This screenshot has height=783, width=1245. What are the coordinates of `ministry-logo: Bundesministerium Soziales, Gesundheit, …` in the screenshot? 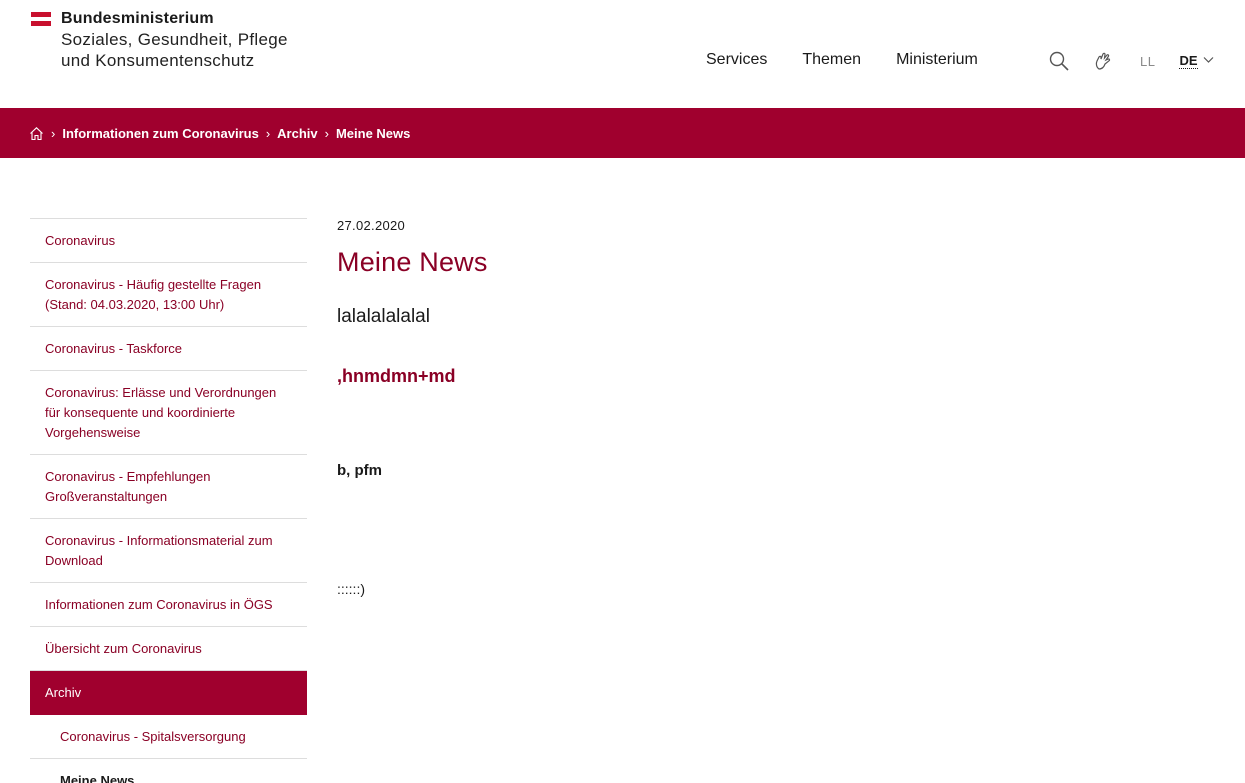 It's located at (159, 39).